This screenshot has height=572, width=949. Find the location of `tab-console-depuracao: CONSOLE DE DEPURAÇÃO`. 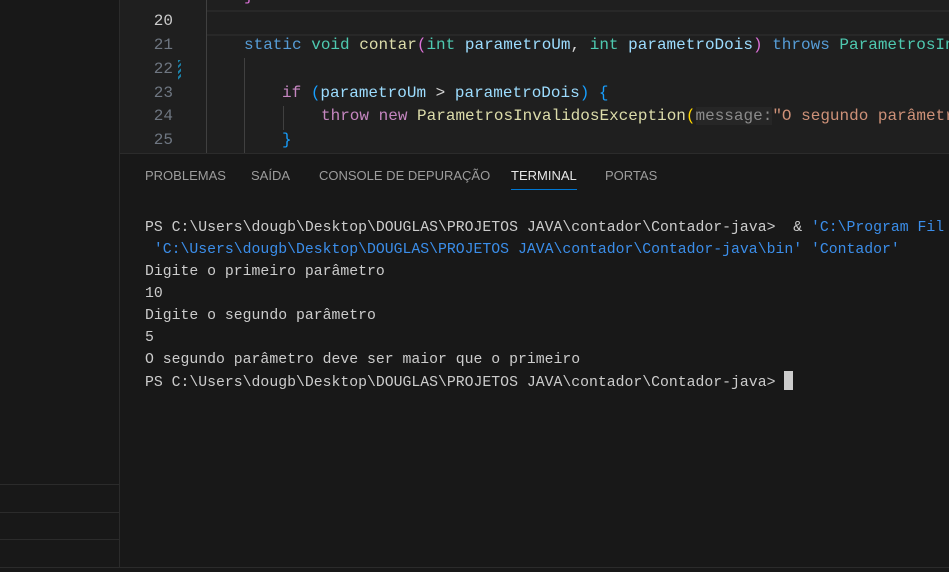

tab-console-depuracao: CONSOLE DE DEPURAÇÃO is located at coordinates (404, 178).